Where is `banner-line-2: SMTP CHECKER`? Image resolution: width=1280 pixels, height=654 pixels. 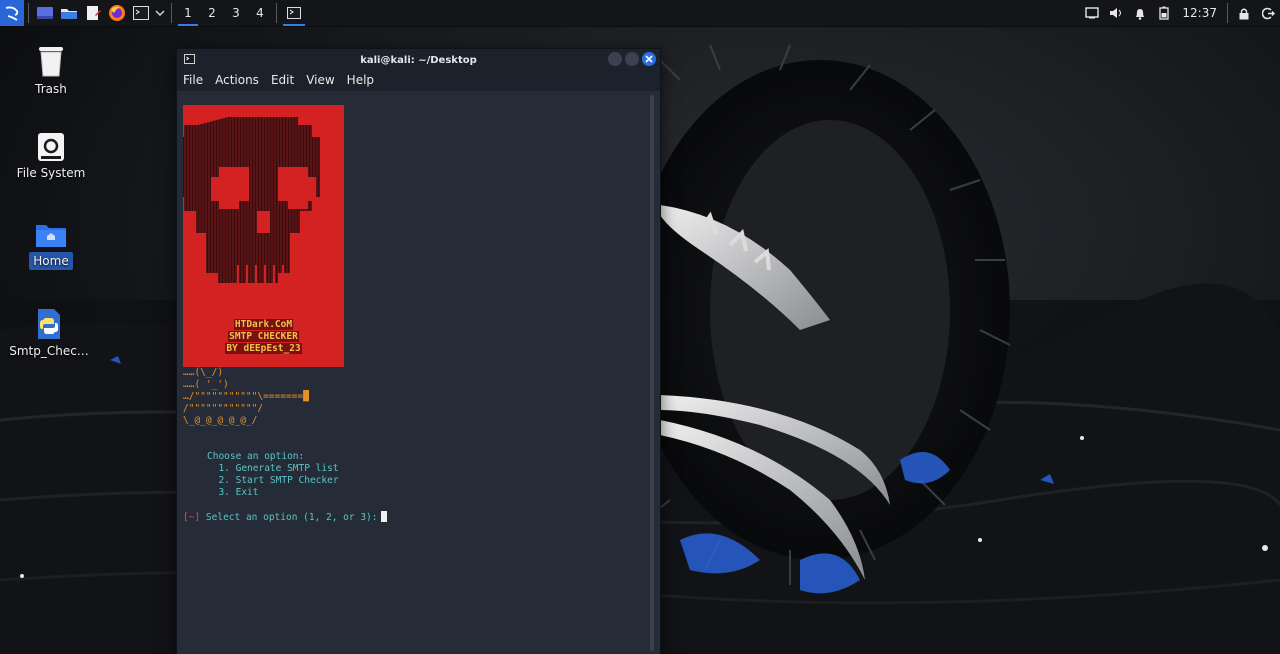
banner-line-2: SMTP CHECKER is located at coordinates (263, 336).